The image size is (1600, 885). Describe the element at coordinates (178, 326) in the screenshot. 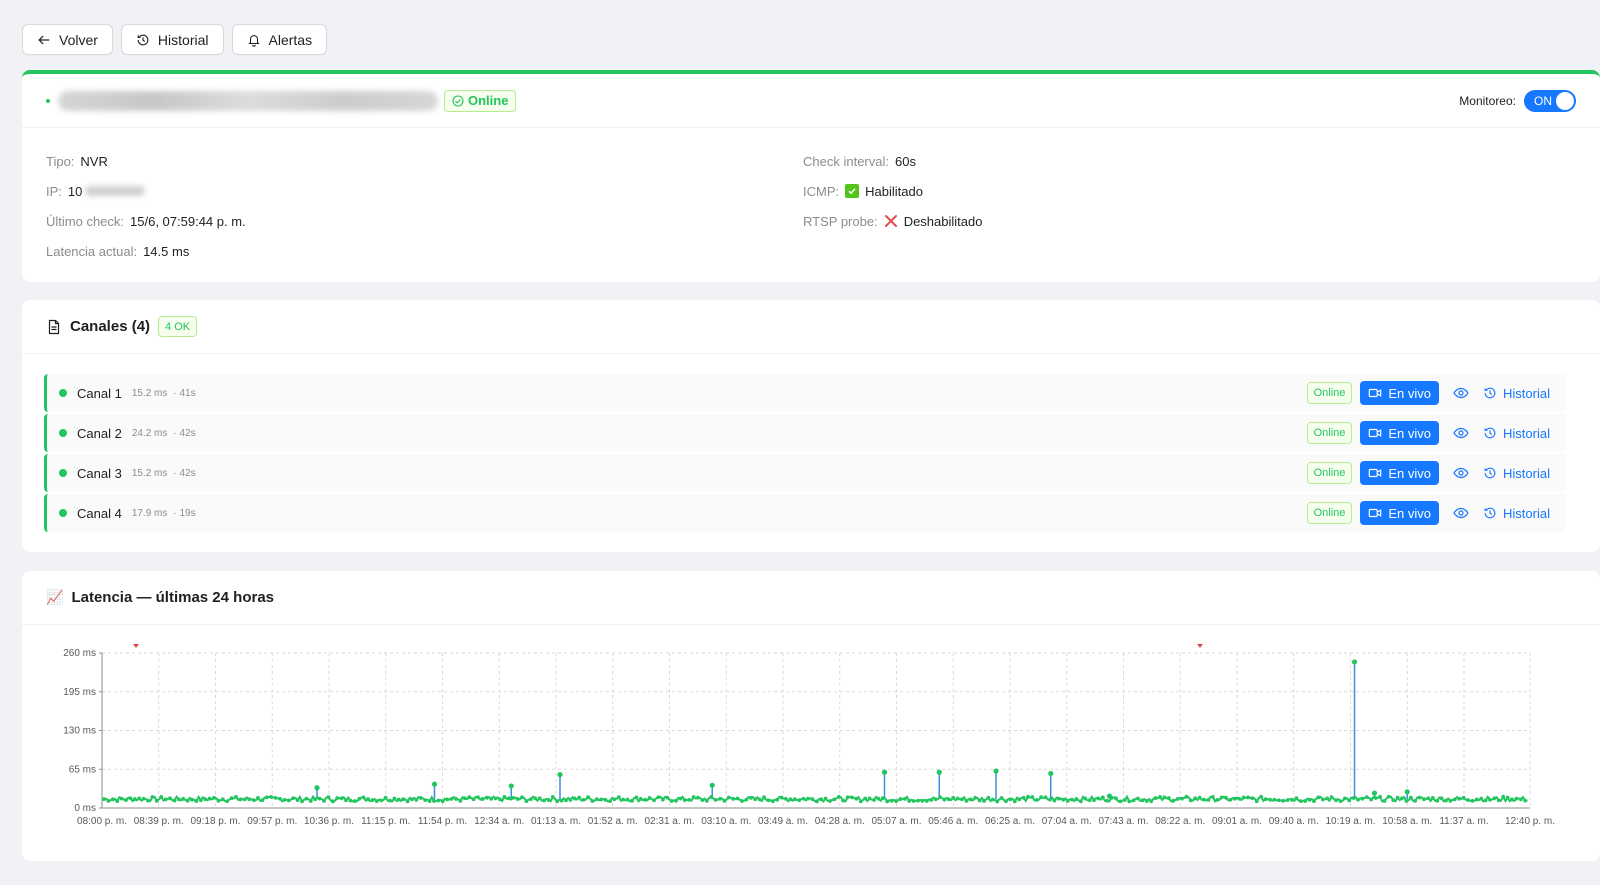

I see `channels-ok-badge: 4 OK` at that location.